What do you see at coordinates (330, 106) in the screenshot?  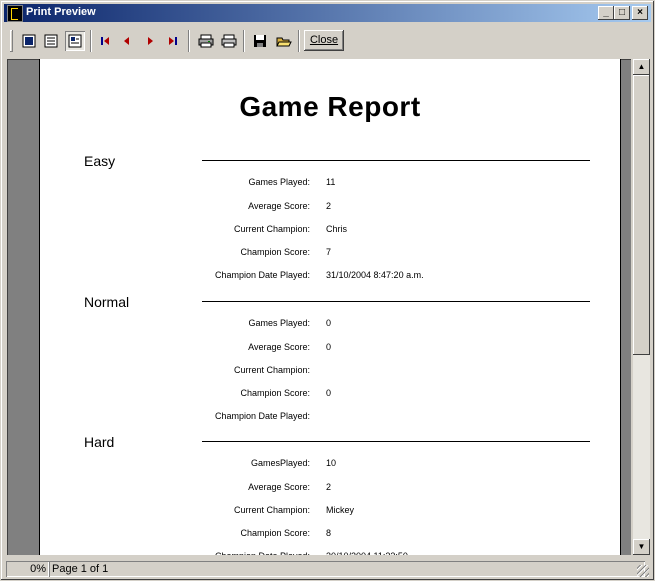 I see `report-title: Game Report` at bounding box center [330, 106].